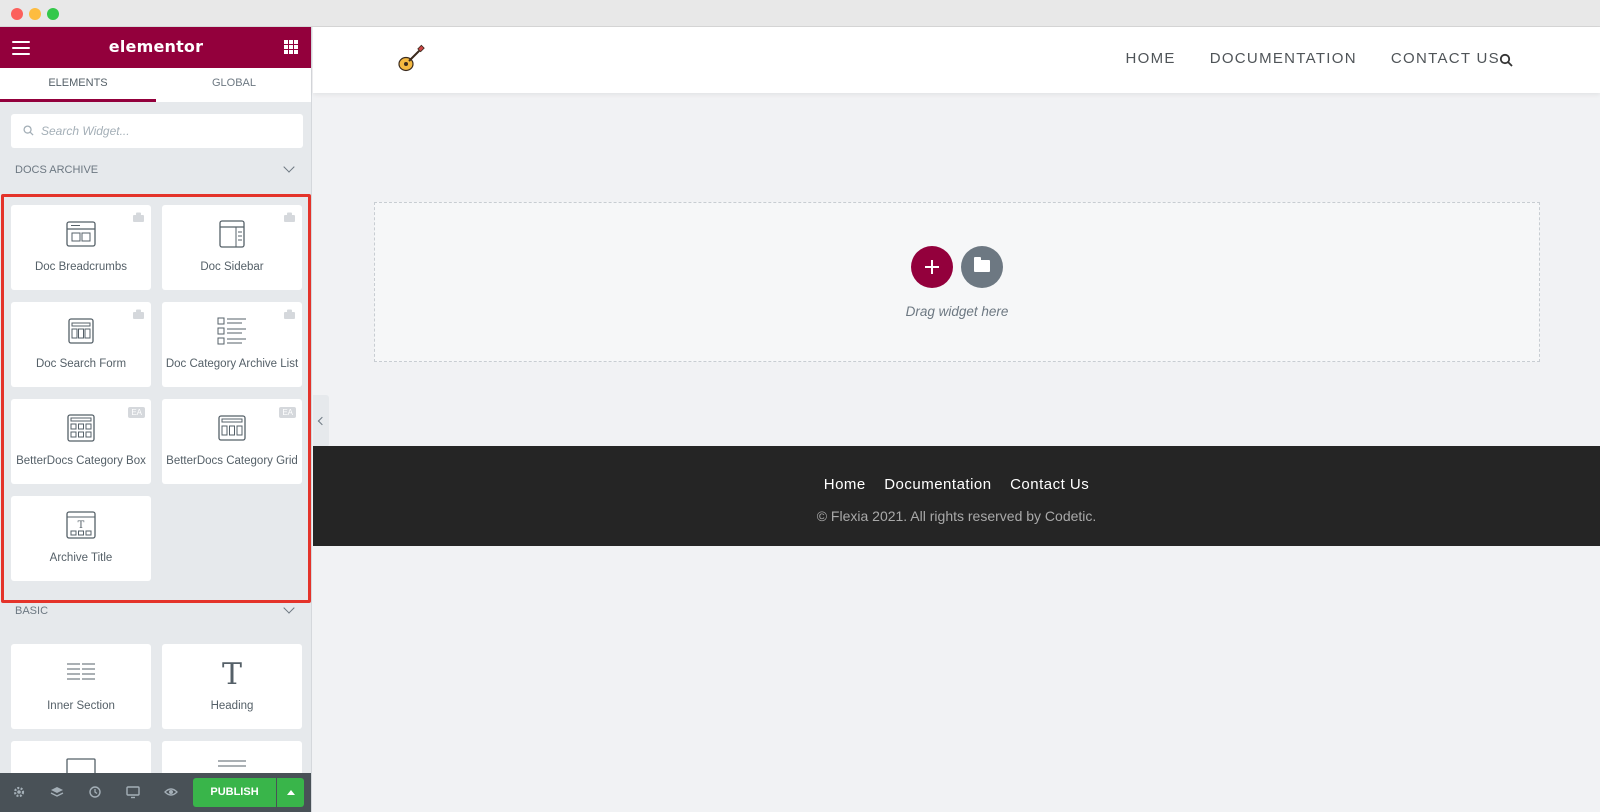  Describe the element at coordinates (81, 558) in the screenshot. I see `widget-label: Archive Title` at that location.